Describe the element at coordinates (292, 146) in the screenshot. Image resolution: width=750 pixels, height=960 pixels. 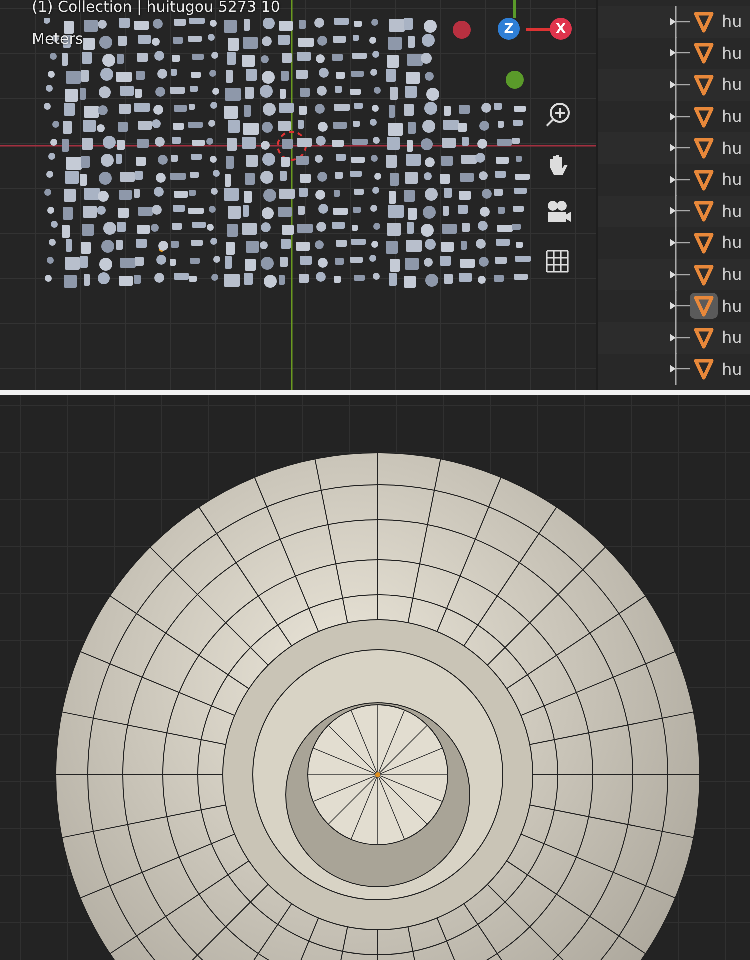
I see `3d-cursor-icon` at that location.